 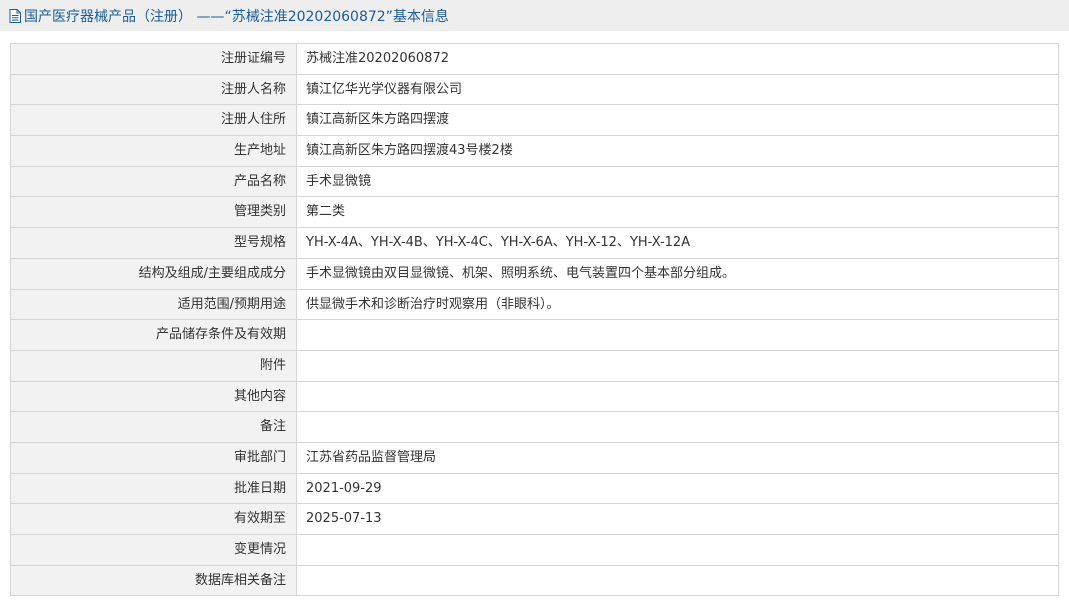 I want to click on document-icon, so click(x=15, y=15).